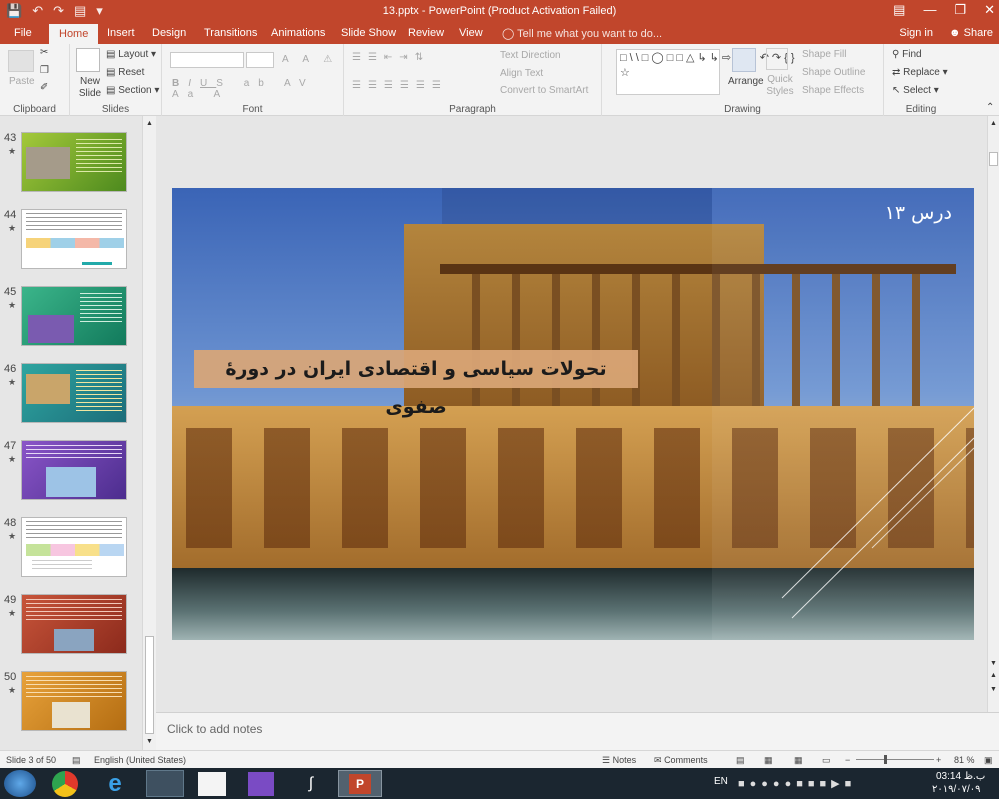  I want to click on clock-time: 03:14 ب.ظ, so click(960, 776).